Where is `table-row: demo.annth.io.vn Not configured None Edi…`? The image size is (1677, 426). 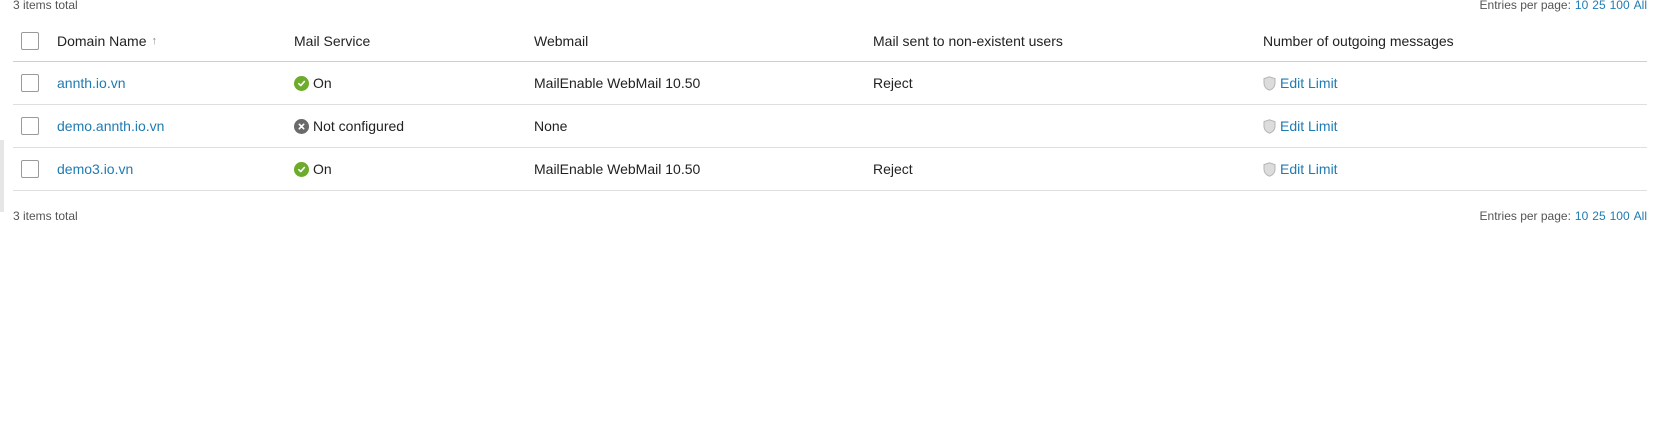 table-row: demo.annth.io.vn Not configured None Edi… is located at coordinates (830, 126).